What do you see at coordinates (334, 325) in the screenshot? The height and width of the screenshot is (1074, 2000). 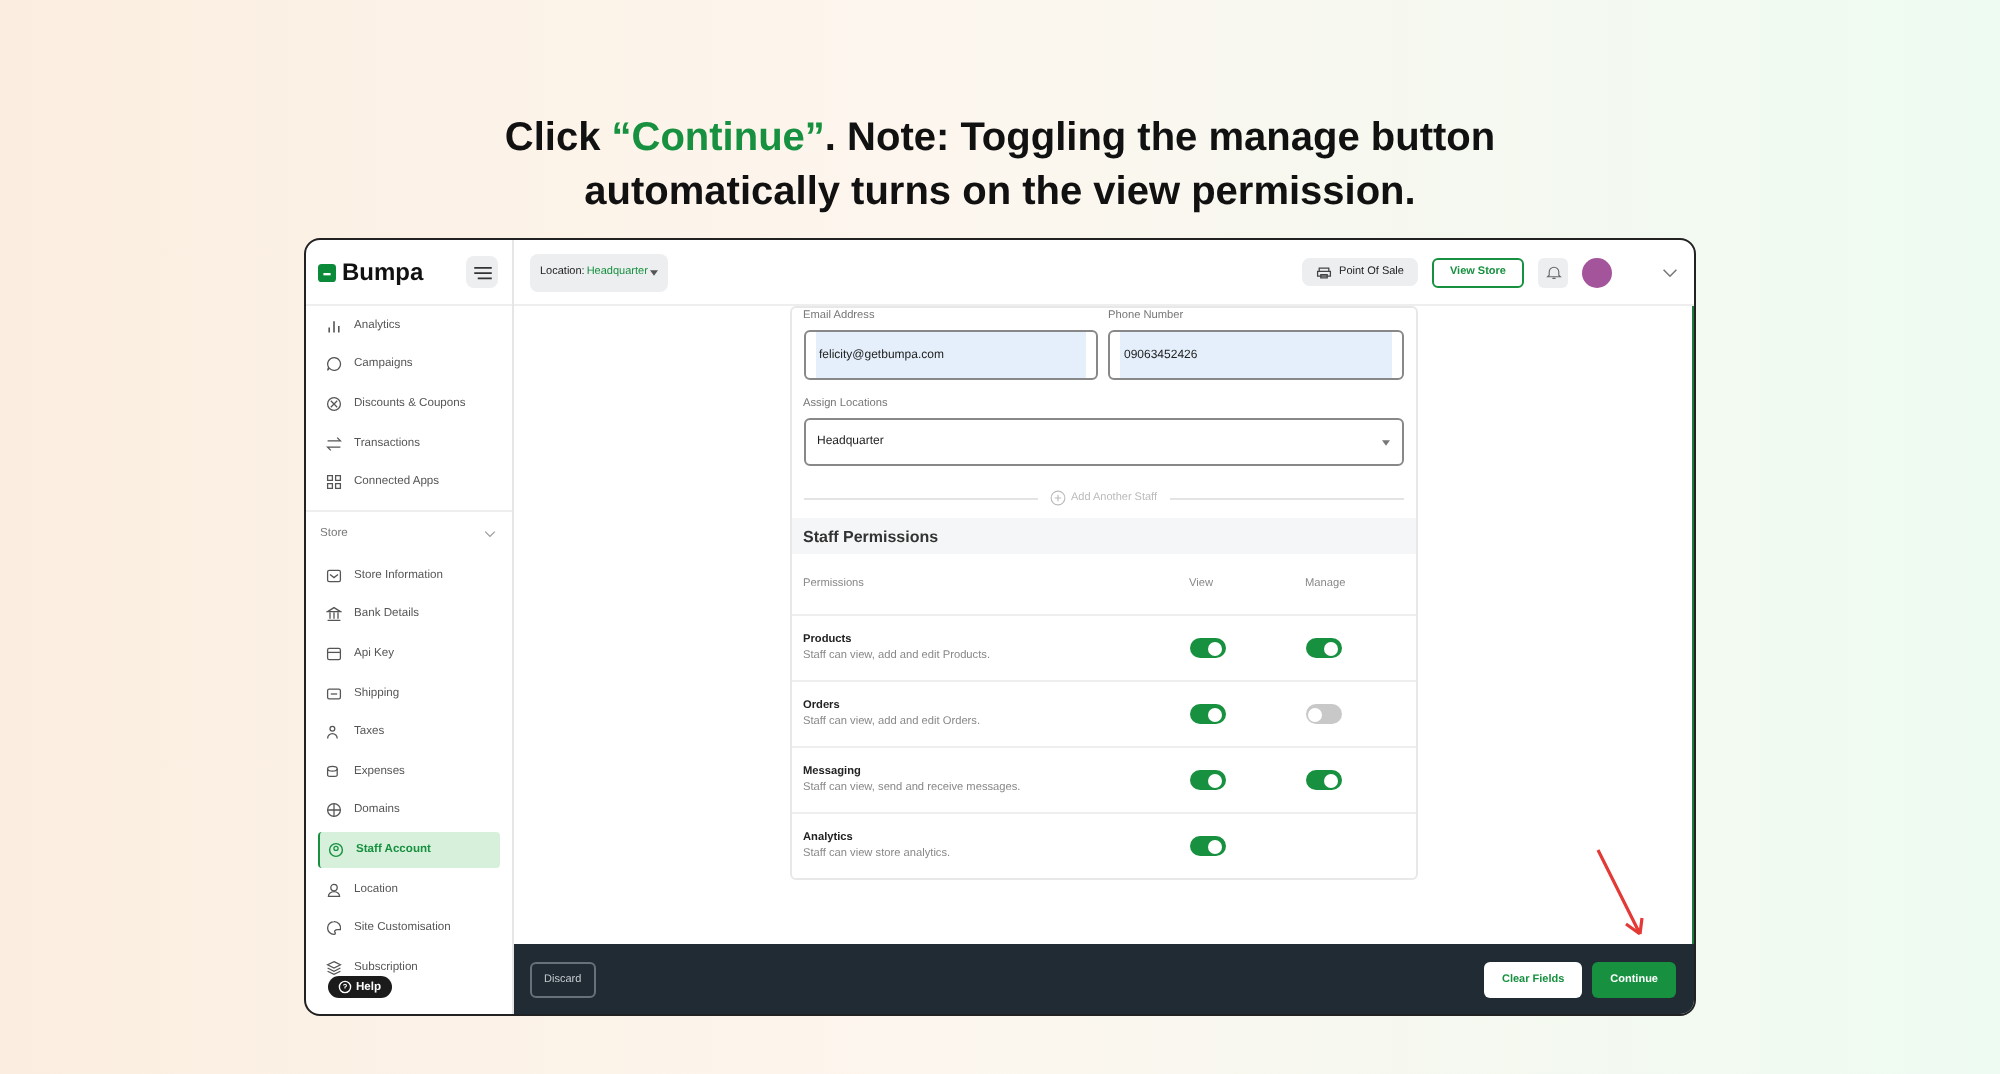 I see `bar-chart-icon` at bounding box center [334, 325].